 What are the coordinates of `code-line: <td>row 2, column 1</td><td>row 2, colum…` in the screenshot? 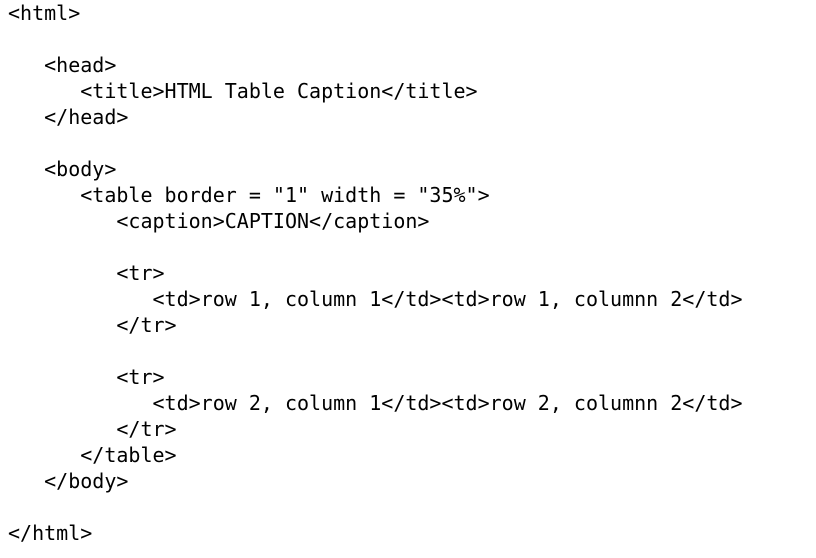 It's located at (375, 403).